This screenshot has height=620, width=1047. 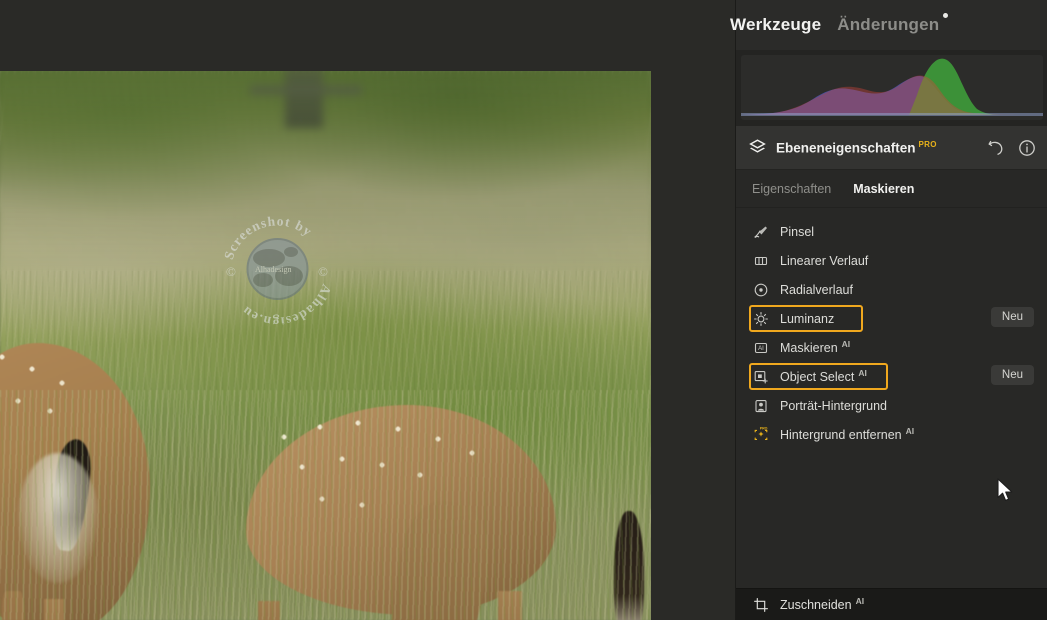 I want to click on tool-luminanz-neu-button: Neu, so click(x=1012, y=317).